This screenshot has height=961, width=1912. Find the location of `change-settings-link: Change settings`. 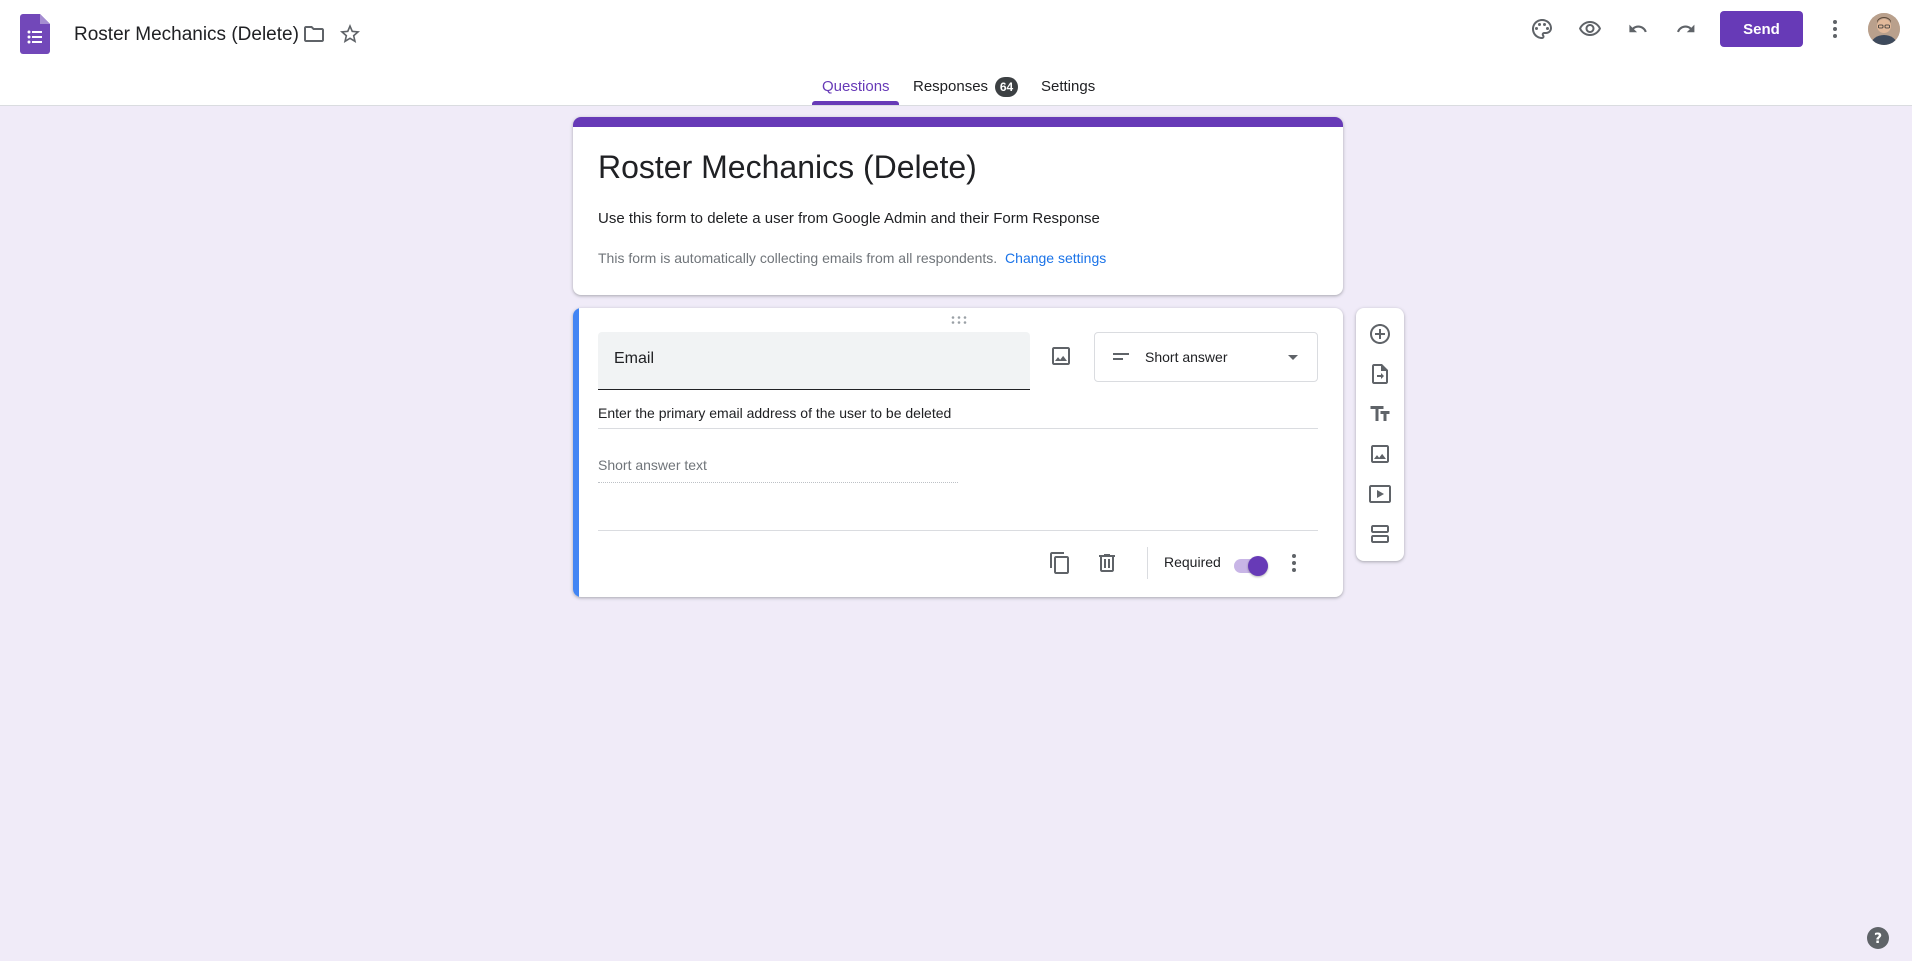

change-settings-link: Change settings is located at coordinates (1055, 258).